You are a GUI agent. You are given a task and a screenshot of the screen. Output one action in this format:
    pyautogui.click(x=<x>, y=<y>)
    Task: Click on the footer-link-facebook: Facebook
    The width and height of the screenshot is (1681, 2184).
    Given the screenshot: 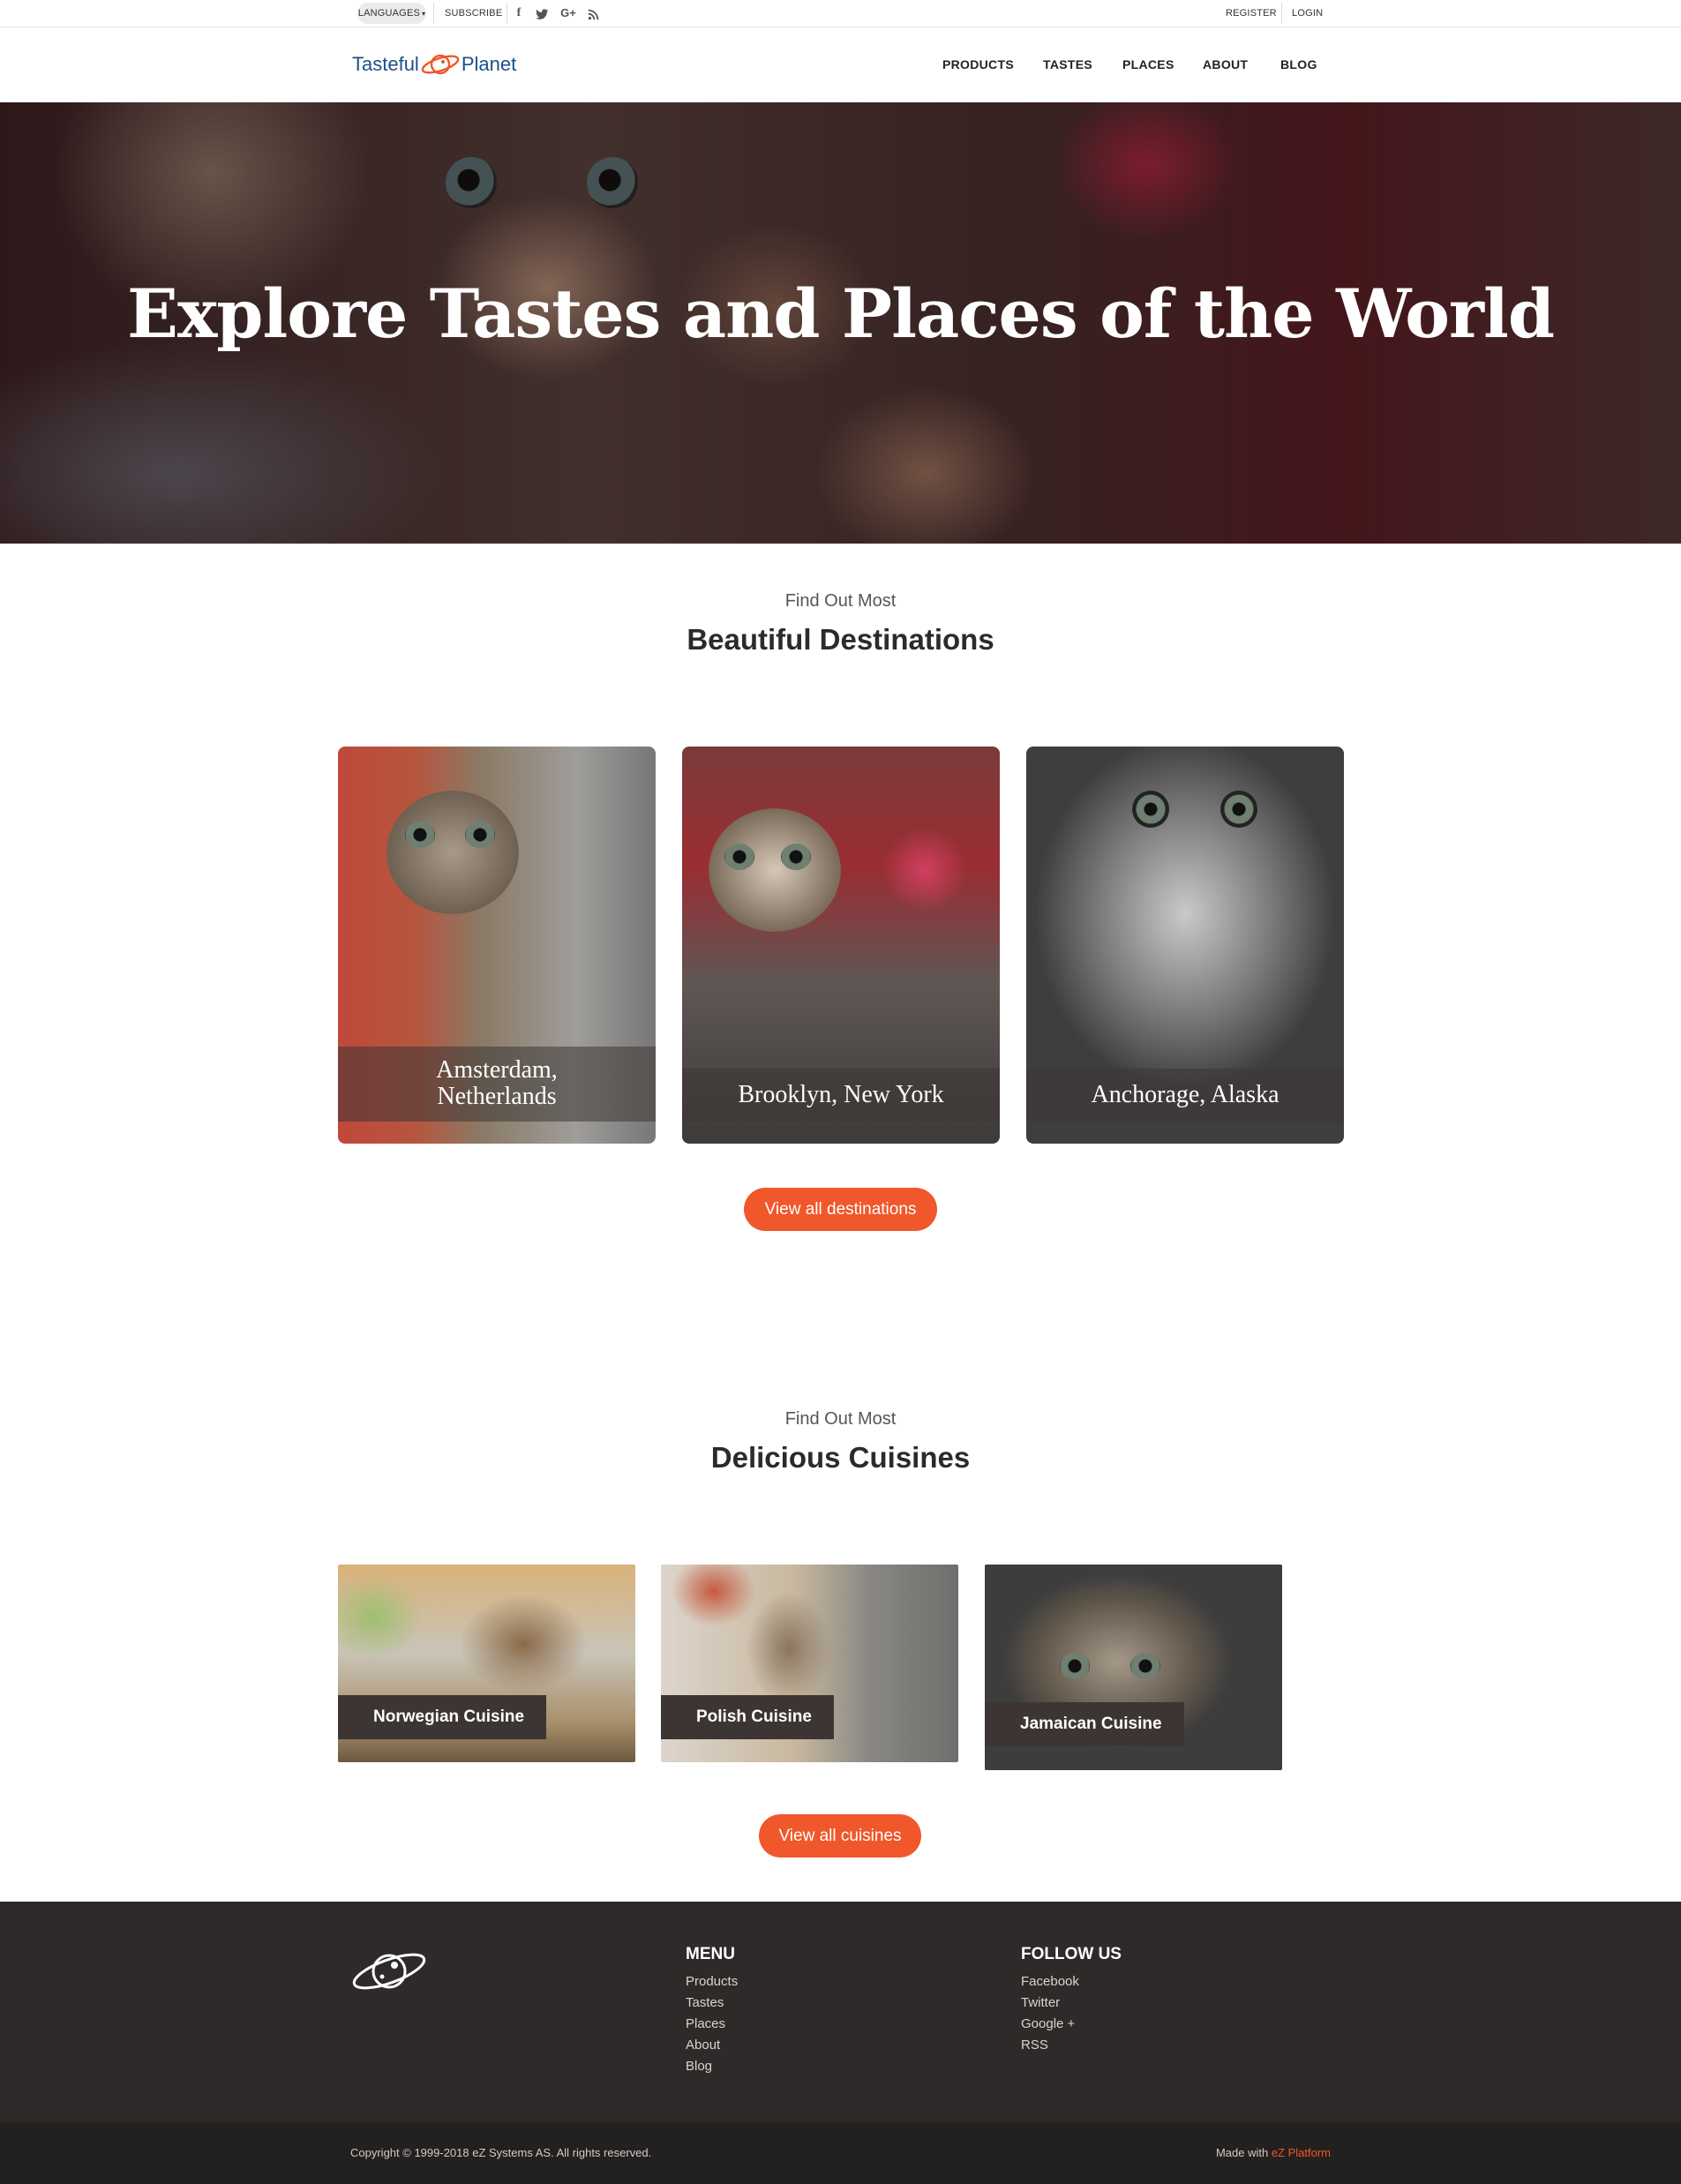 What is the action you would take?
    pyautogui.click(x=1050, y=1981)
    